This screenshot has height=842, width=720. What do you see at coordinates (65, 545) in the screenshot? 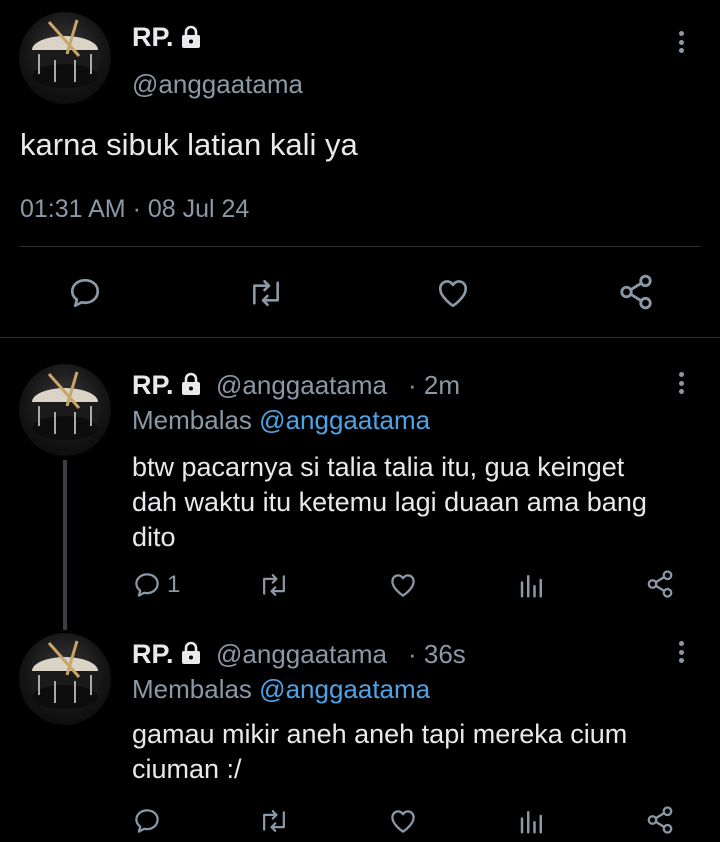
I see `thread-line` at bounding box center [65, 545].